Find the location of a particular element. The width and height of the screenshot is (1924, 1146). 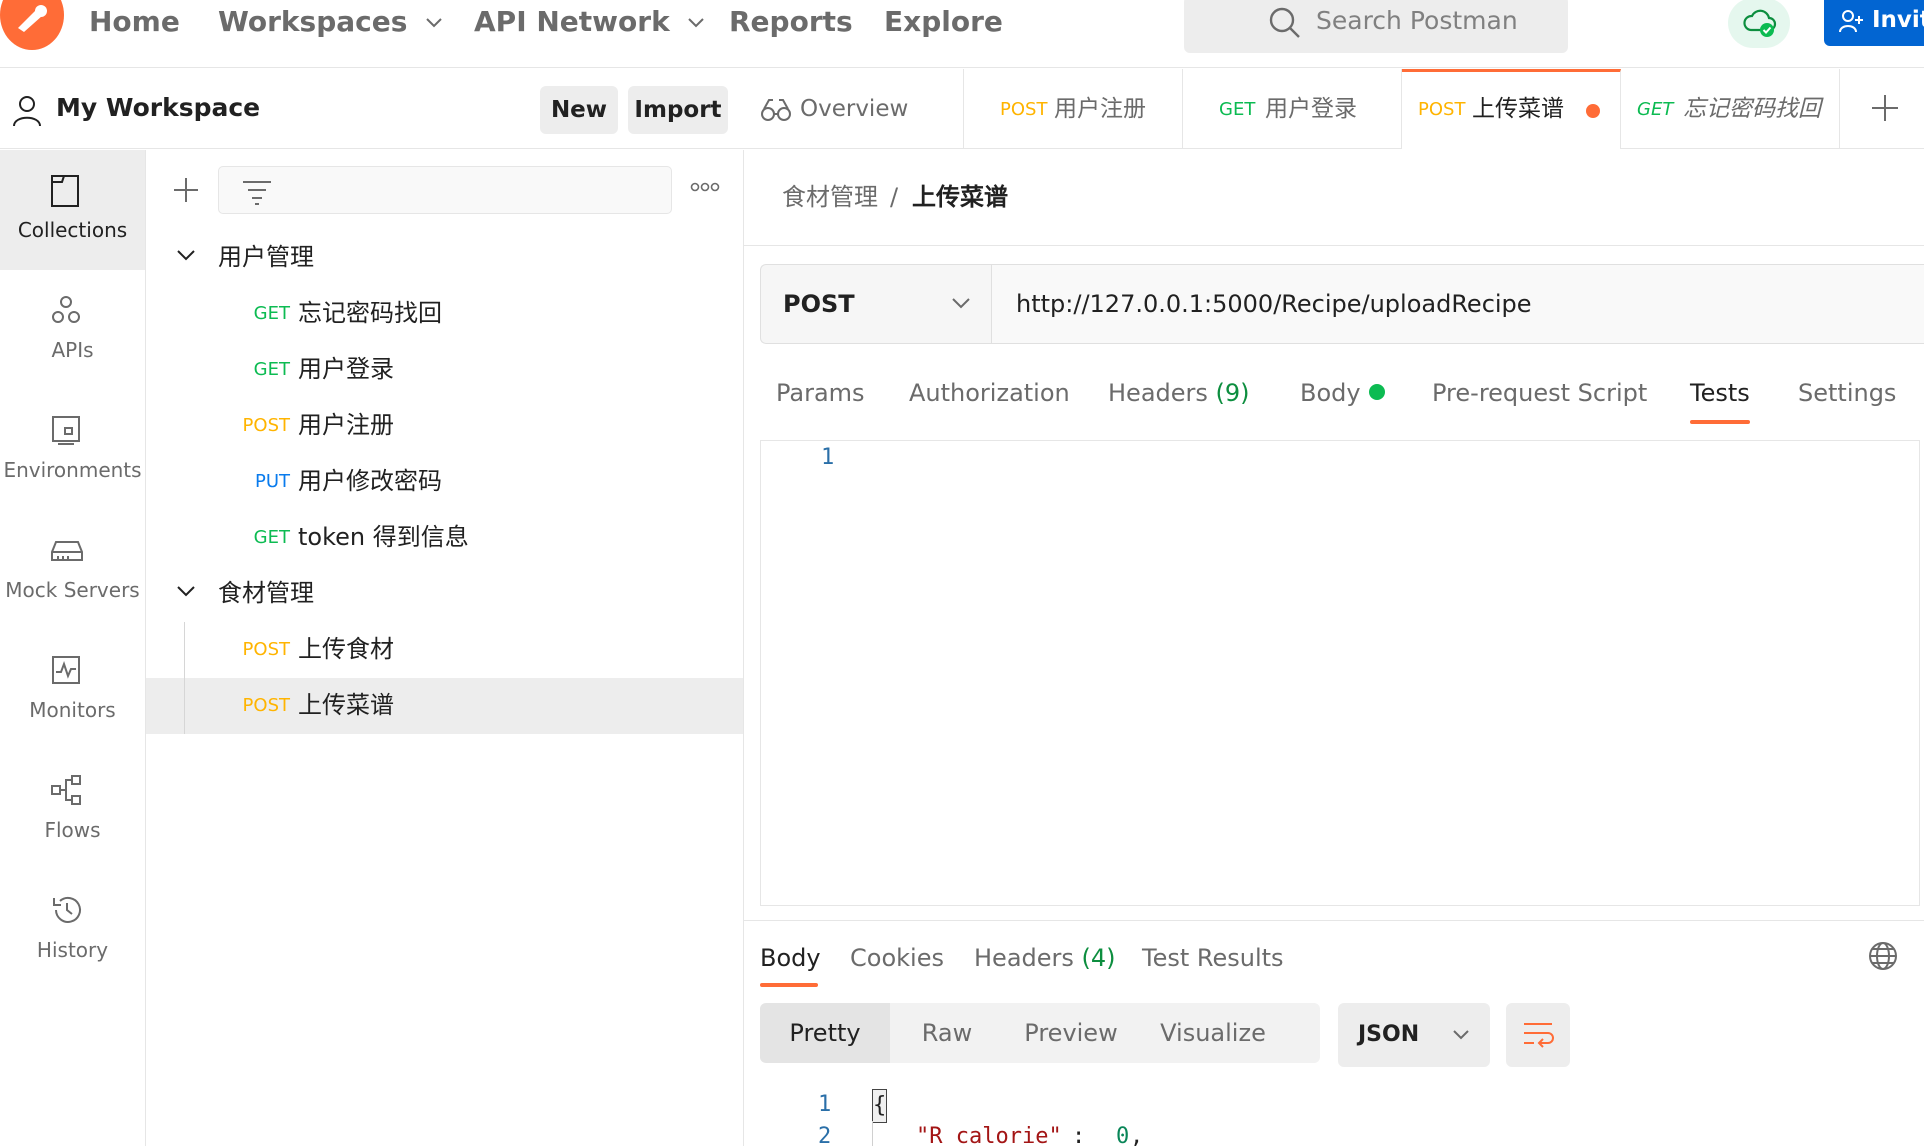

request-row: POST 上传食材 is located at coordinates (444, 650).